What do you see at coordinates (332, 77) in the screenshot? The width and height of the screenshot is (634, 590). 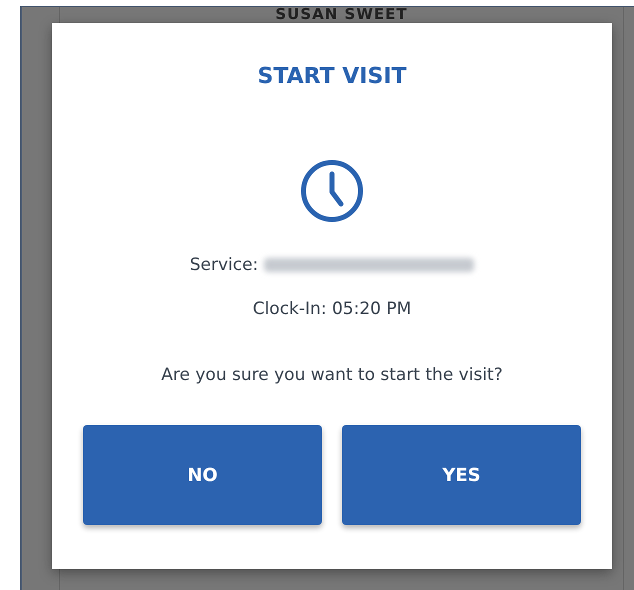 I see `dialog-title: START VISIT` at bounding box center [332, 77].